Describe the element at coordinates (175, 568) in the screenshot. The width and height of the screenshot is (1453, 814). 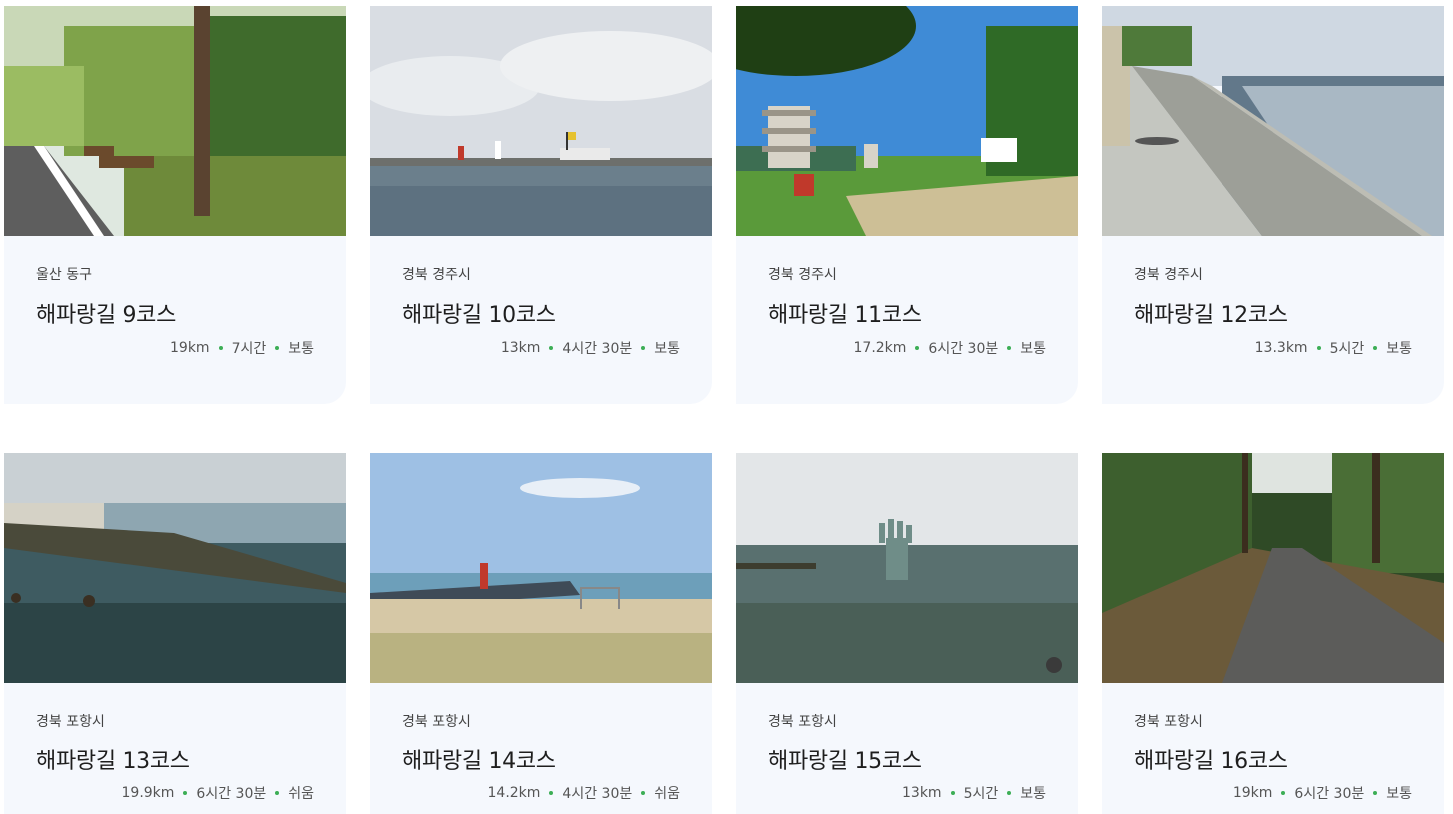
I see `course-photo-rocky-shore` at that location.